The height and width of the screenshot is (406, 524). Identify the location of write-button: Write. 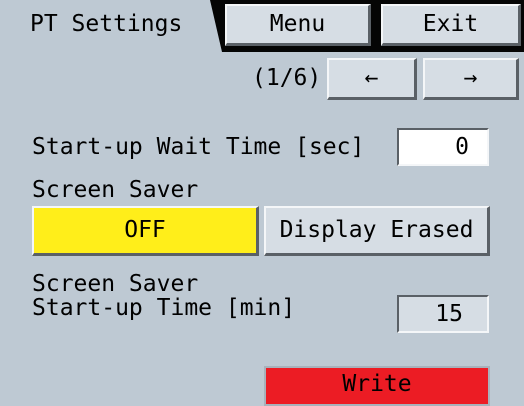
(377, 386).